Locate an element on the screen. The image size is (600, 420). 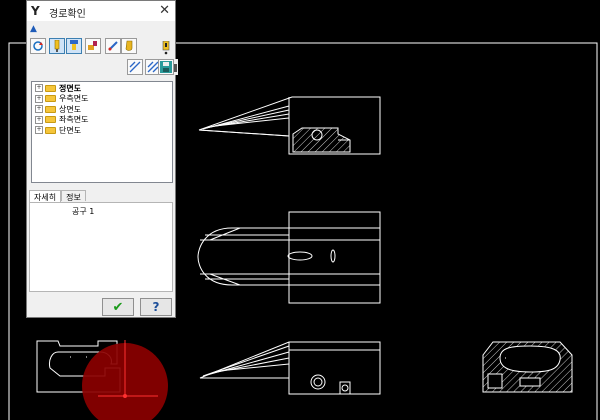
tree-item: + 단면도 is located at coordinates (102, 130).